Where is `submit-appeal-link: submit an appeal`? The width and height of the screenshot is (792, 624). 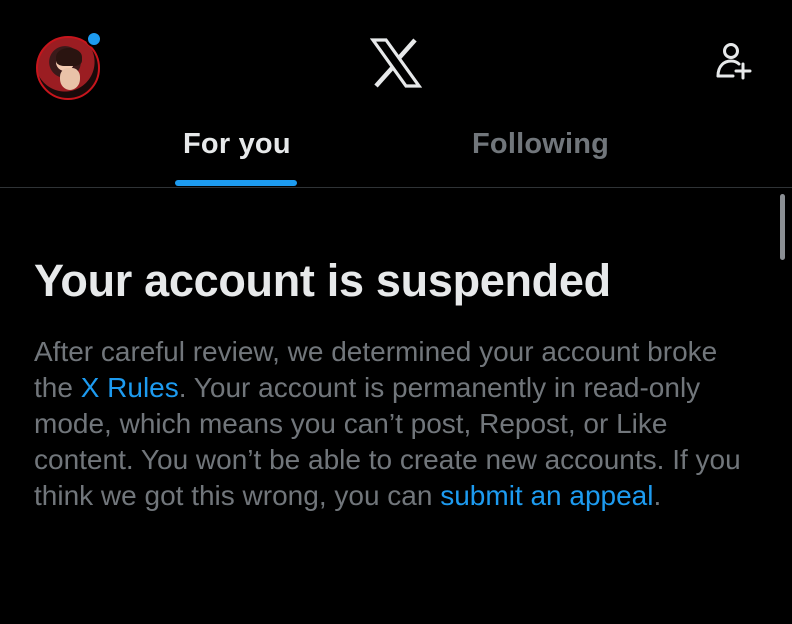
submit-appeal-link: submit an appeal is located at coordinates (546, 495).